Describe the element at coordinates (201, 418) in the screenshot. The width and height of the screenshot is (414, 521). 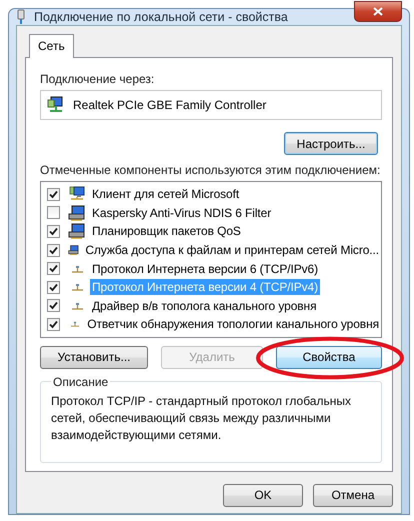
I see `description-text: Протокол TCP/IP - стандартный протокол глобальных сетей, обеспечивающий связь между различными взаимодействующими сетями.` at that location.